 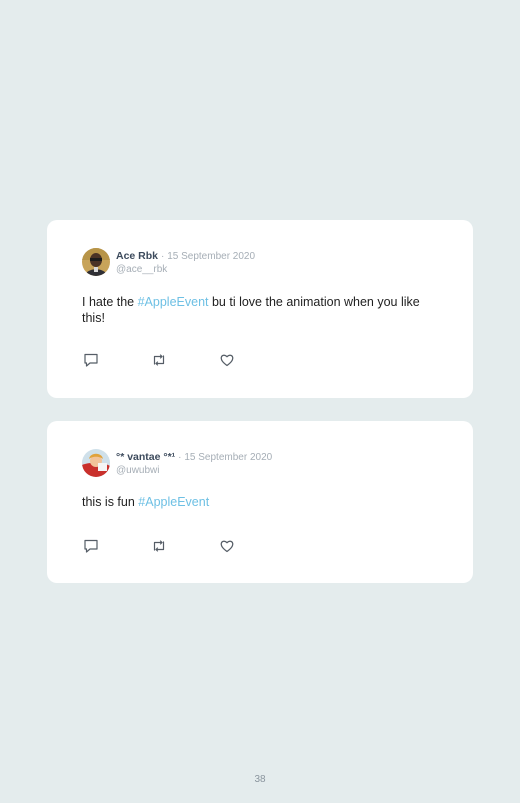 I want to click on name-line: Ace Rbk · 15 September 2020, so click(x=185, y=256).